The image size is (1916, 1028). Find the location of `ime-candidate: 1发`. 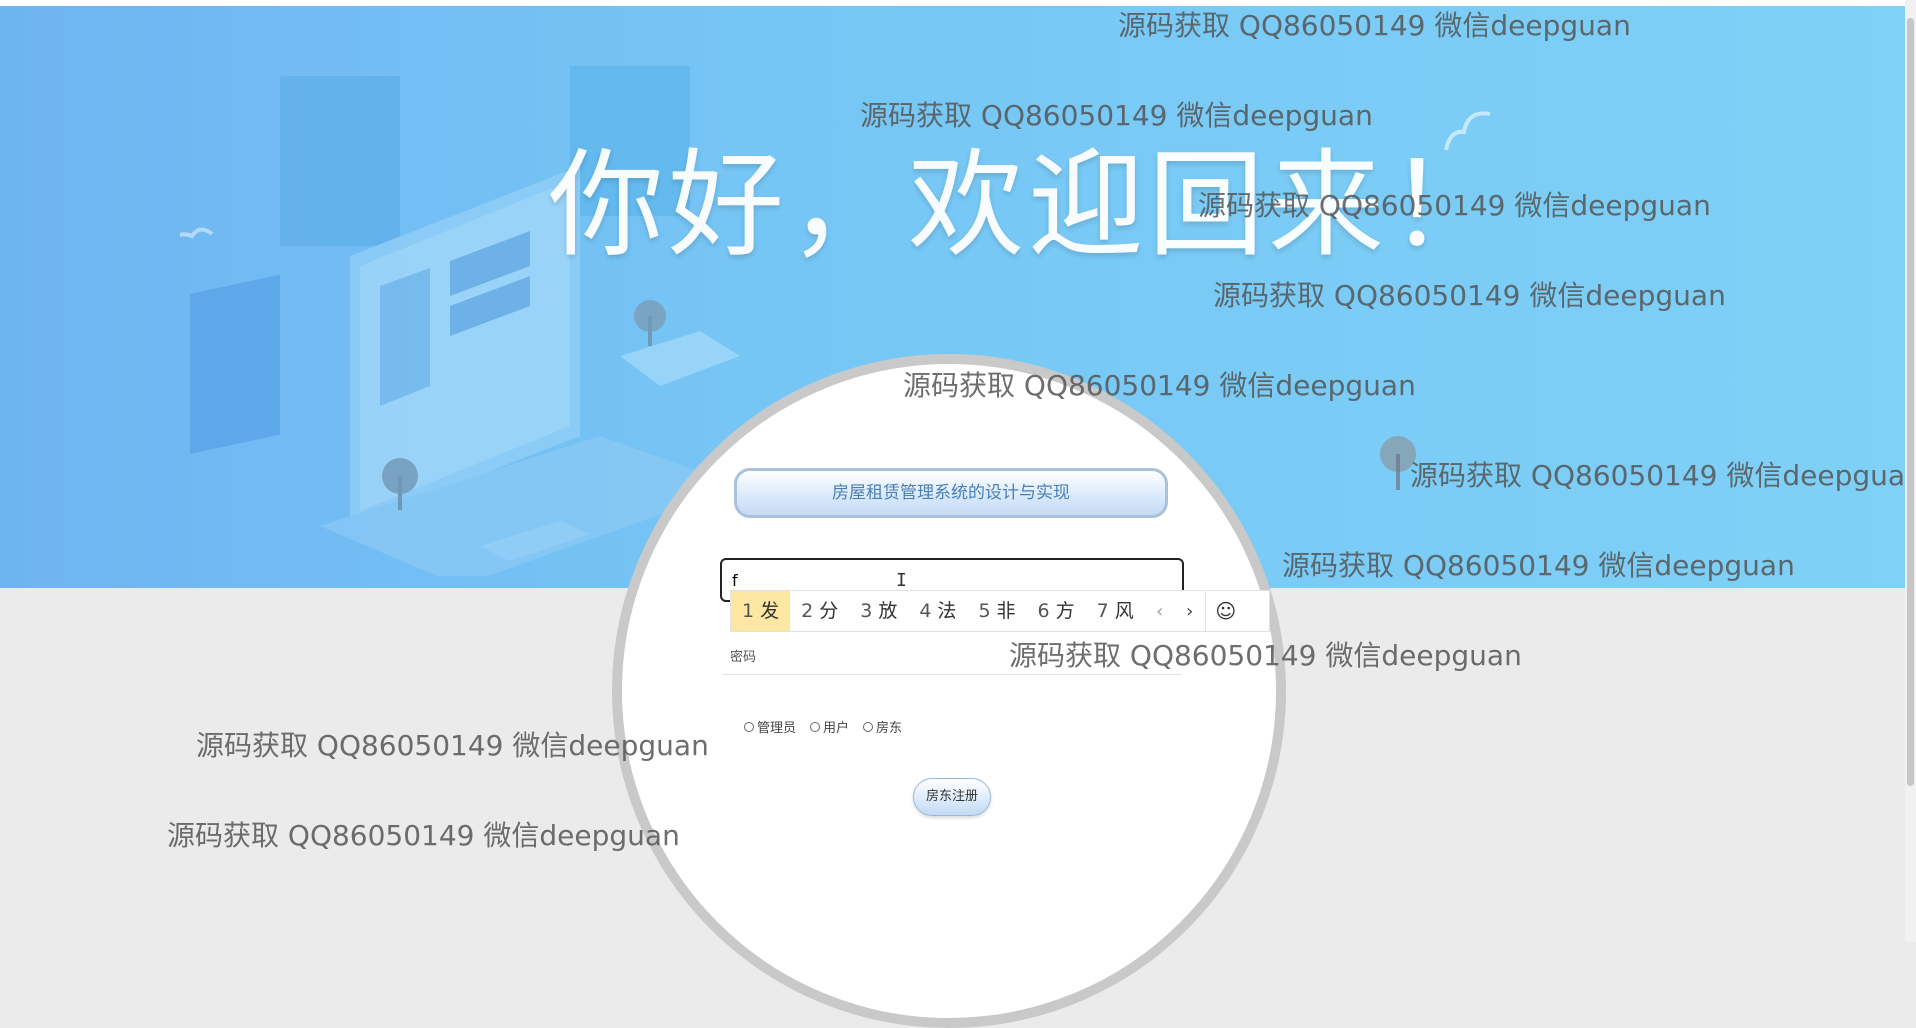

ime-candidate: 1发 is located at coordinates (761, 611).